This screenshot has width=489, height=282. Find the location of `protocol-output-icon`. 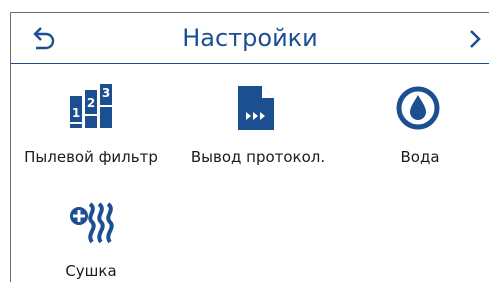

protocol-output-icon is located at coordinates (256, 108).